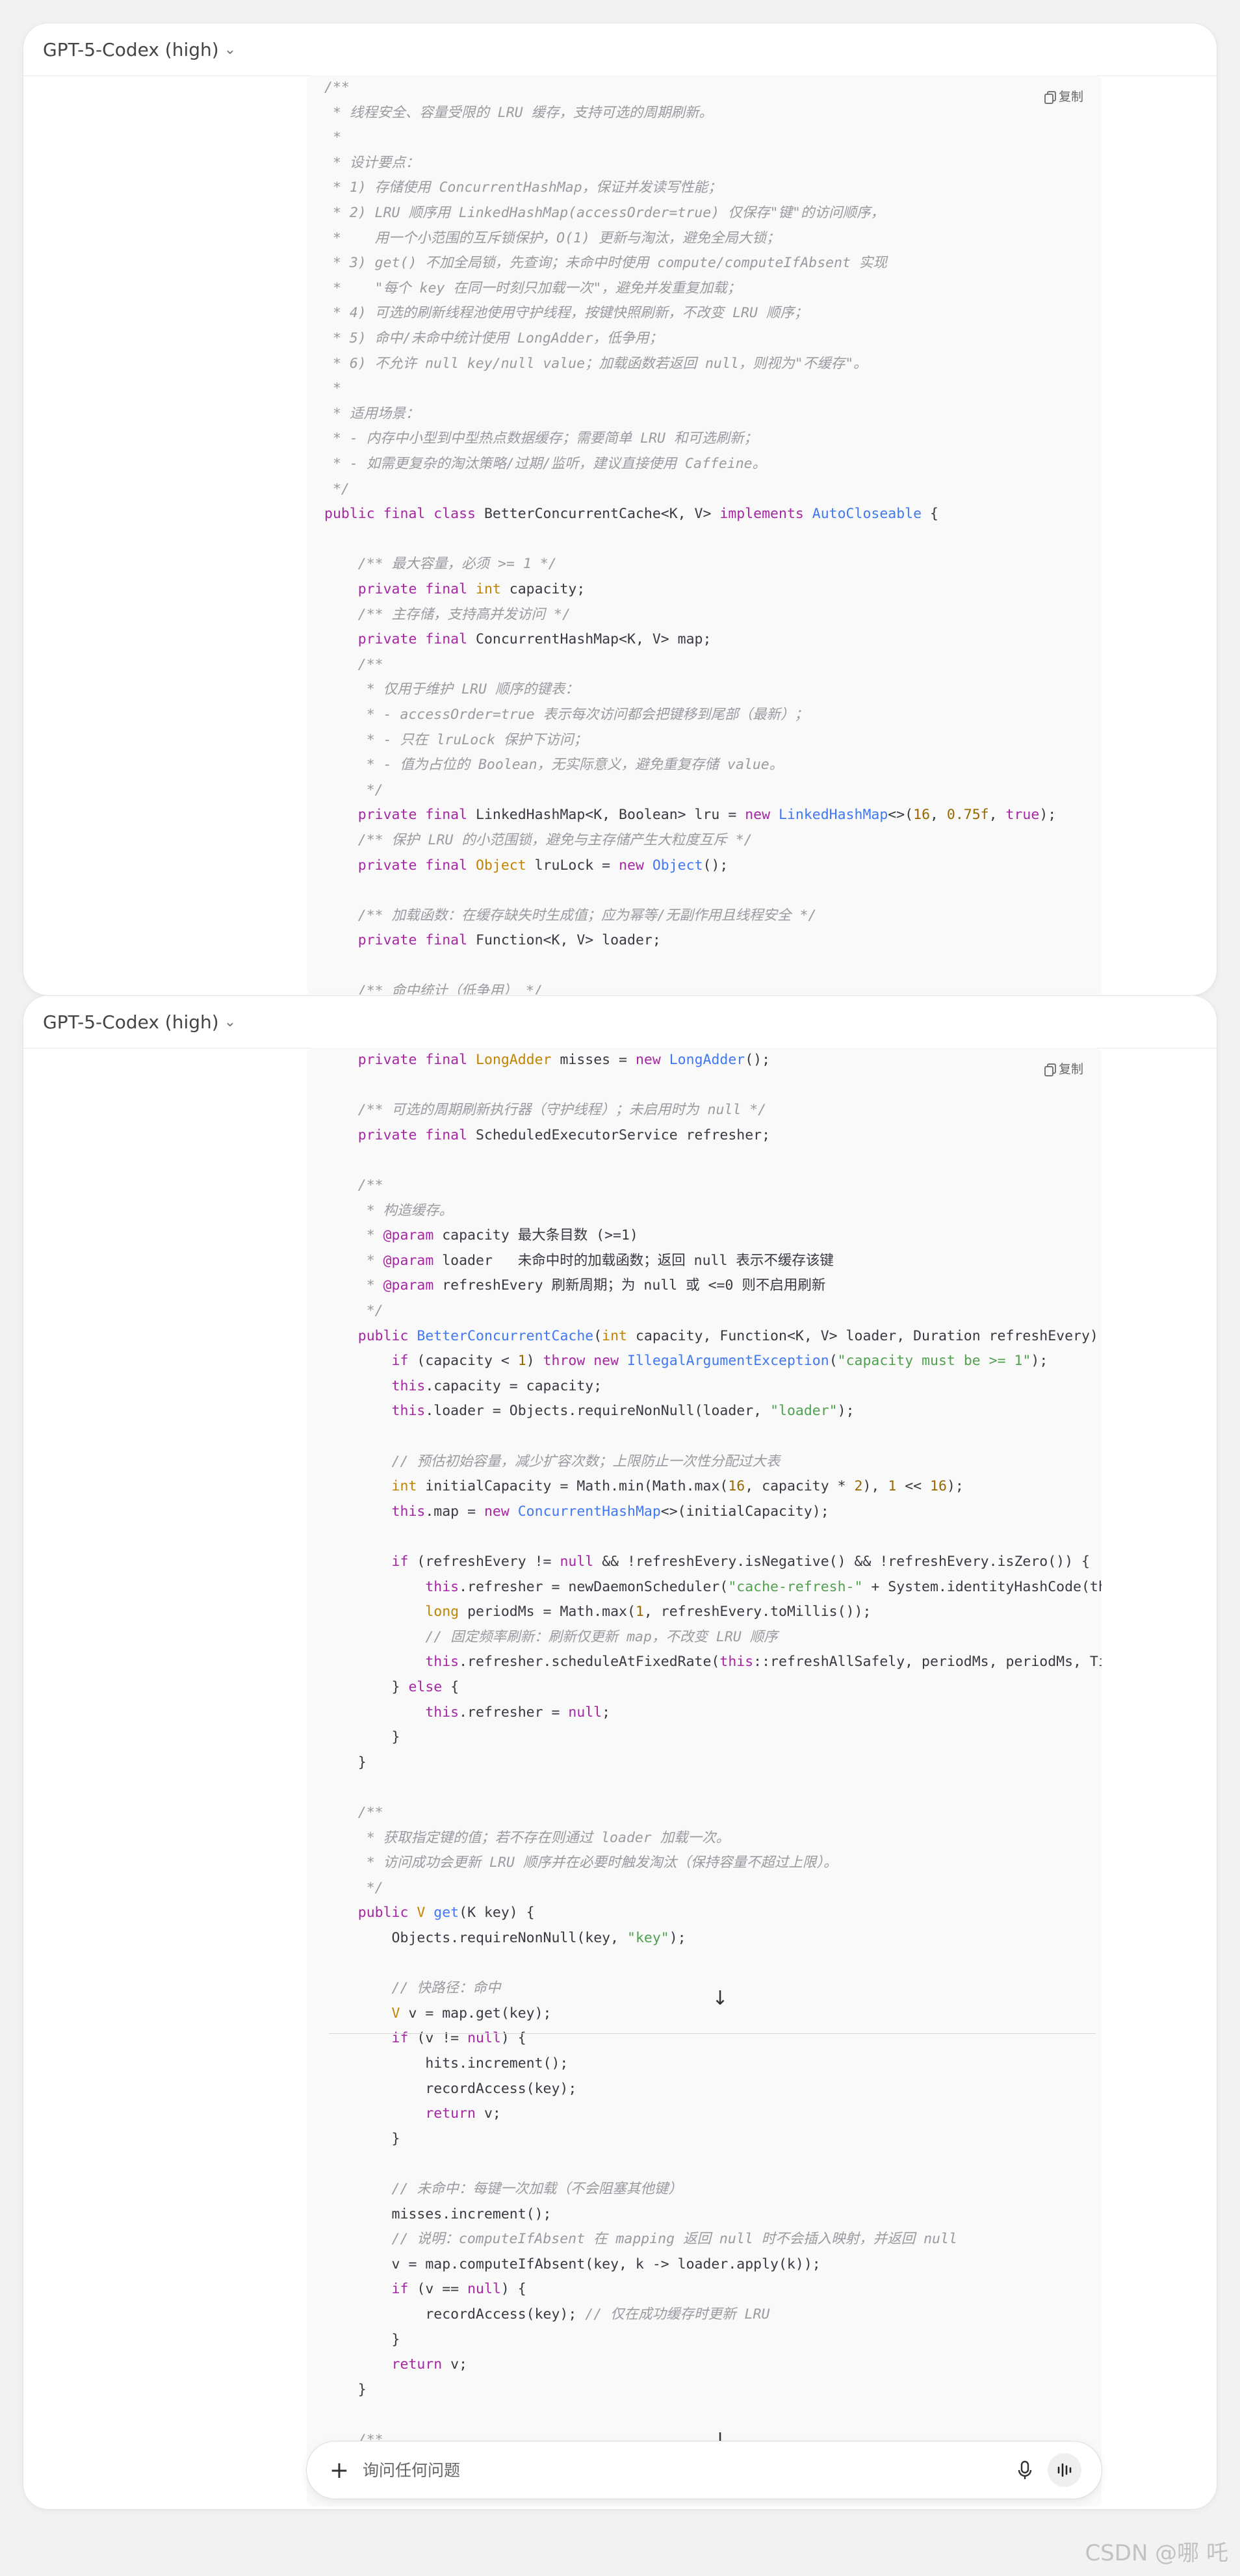  Describe the element at coordinates (758, 1612) in the screenshot. I see `code-token: , refreshEvery.toMillis());` at that location.